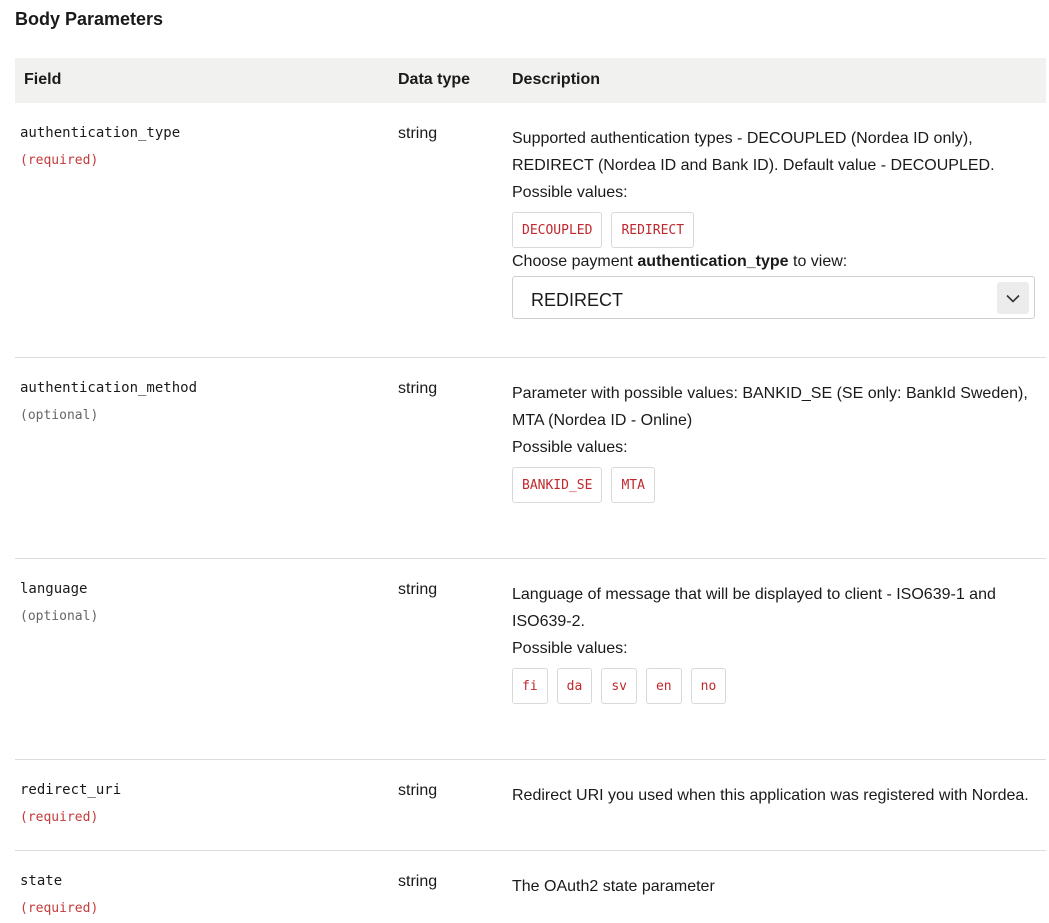 Image resolution: width=1049 pixels, height=923 pixels. What do you see at coordinates (818, 261) in the screenshot?
I see `choose-label-suffix: to view:` at bounding box center [818, 261].